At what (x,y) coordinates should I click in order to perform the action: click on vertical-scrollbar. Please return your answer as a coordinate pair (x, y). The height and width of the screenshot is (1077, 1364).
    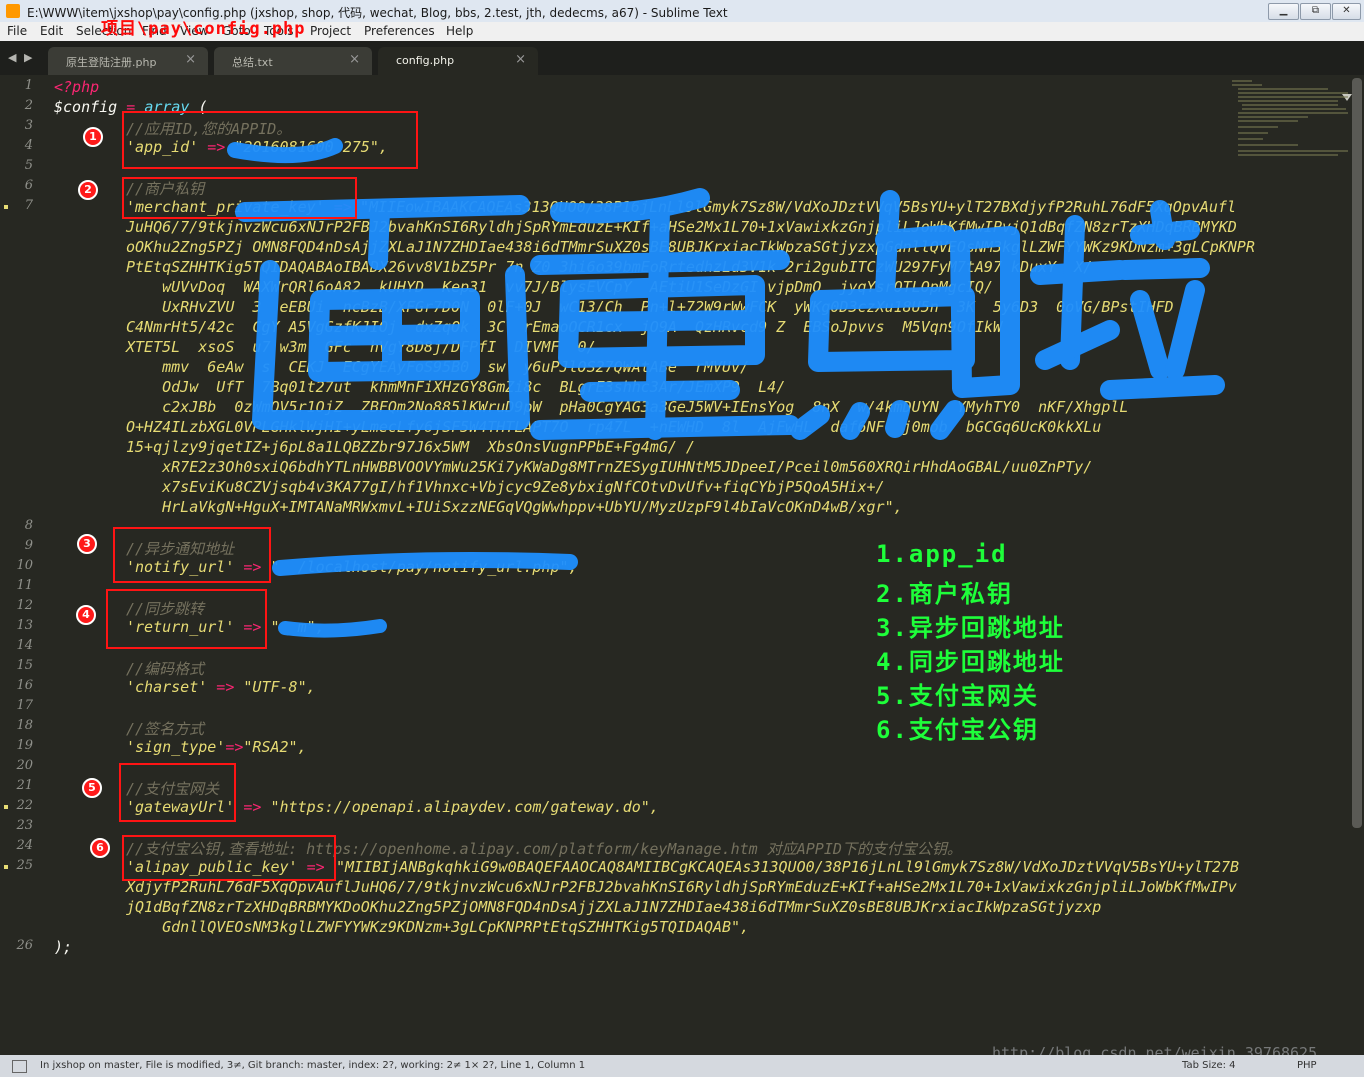
    Looking at the image, I should click on (1357, 453).